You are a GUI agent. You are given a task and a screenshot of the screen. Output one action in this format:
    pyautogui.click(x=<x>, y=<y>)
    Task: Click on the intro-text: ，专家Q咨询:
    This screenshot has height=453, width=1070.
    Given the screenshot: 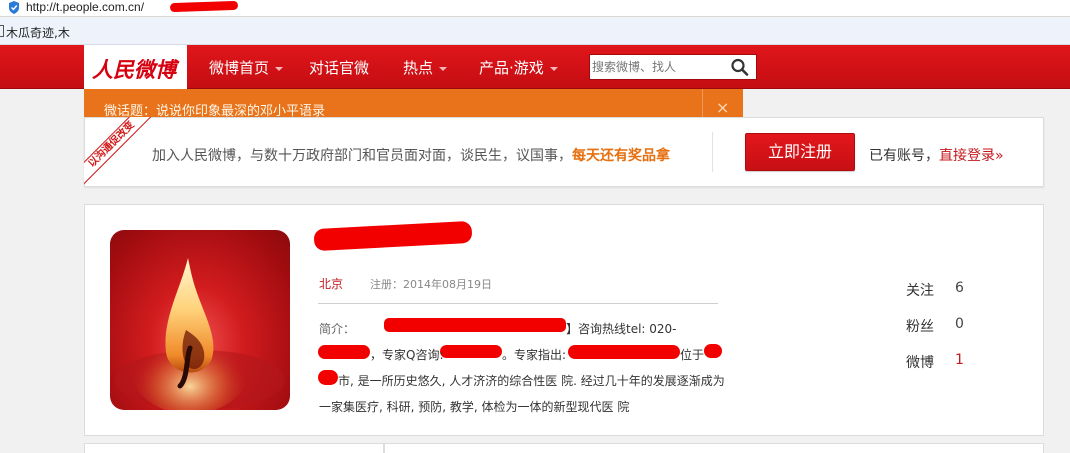 What is the action you would take?
    pyautogui.click(x=407, y=355)
    